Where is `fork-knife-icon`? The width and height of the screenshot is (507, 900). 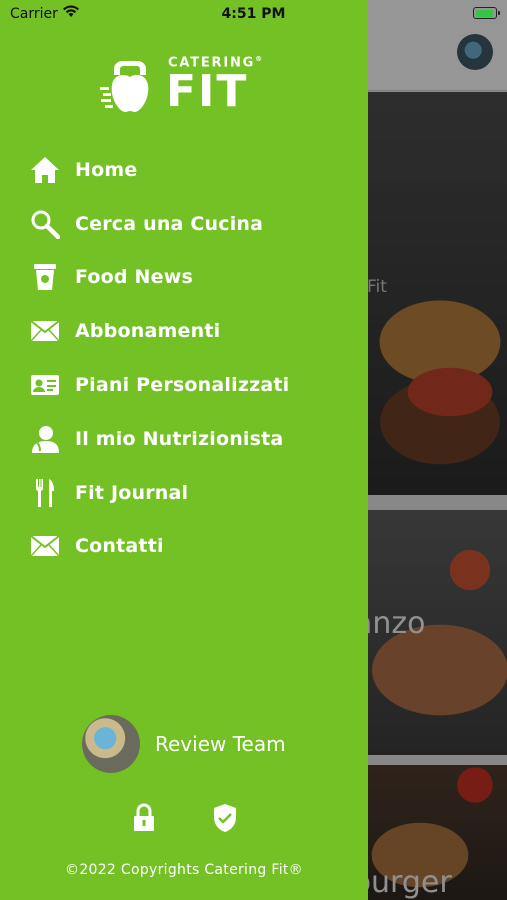 fork-knife-icon is located at coordinates (45, 493).